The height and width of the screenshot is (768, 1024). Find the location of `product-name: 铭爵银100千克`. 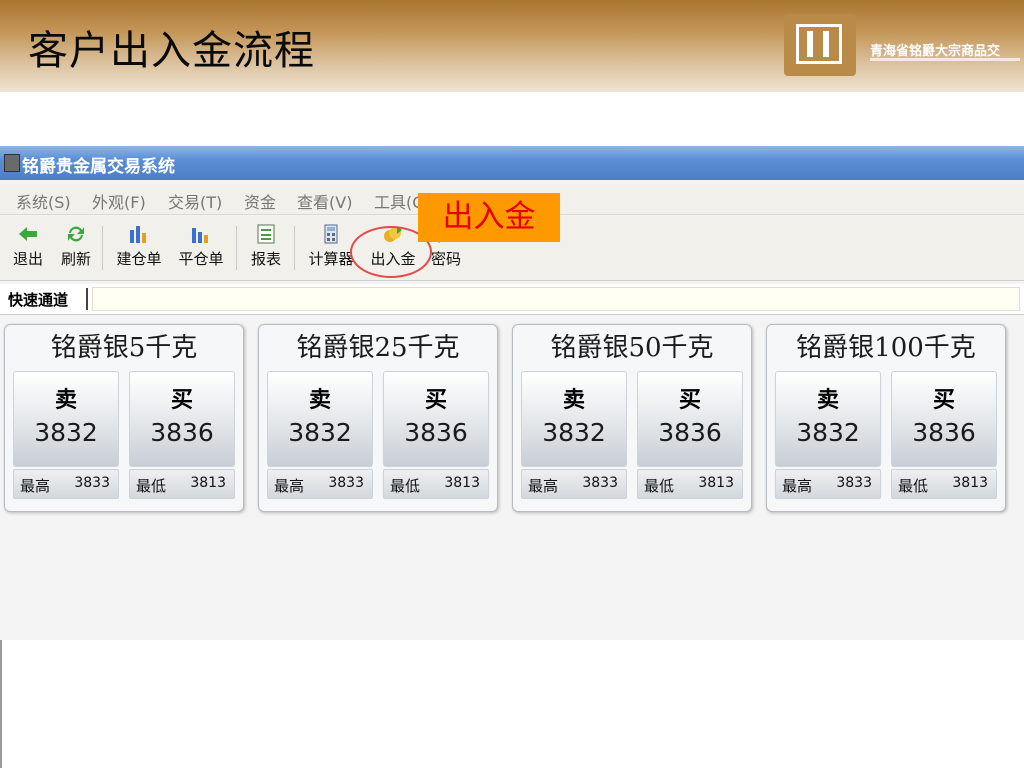

product-name: 铭爵银100千克 is located at coordinates (886, 348).